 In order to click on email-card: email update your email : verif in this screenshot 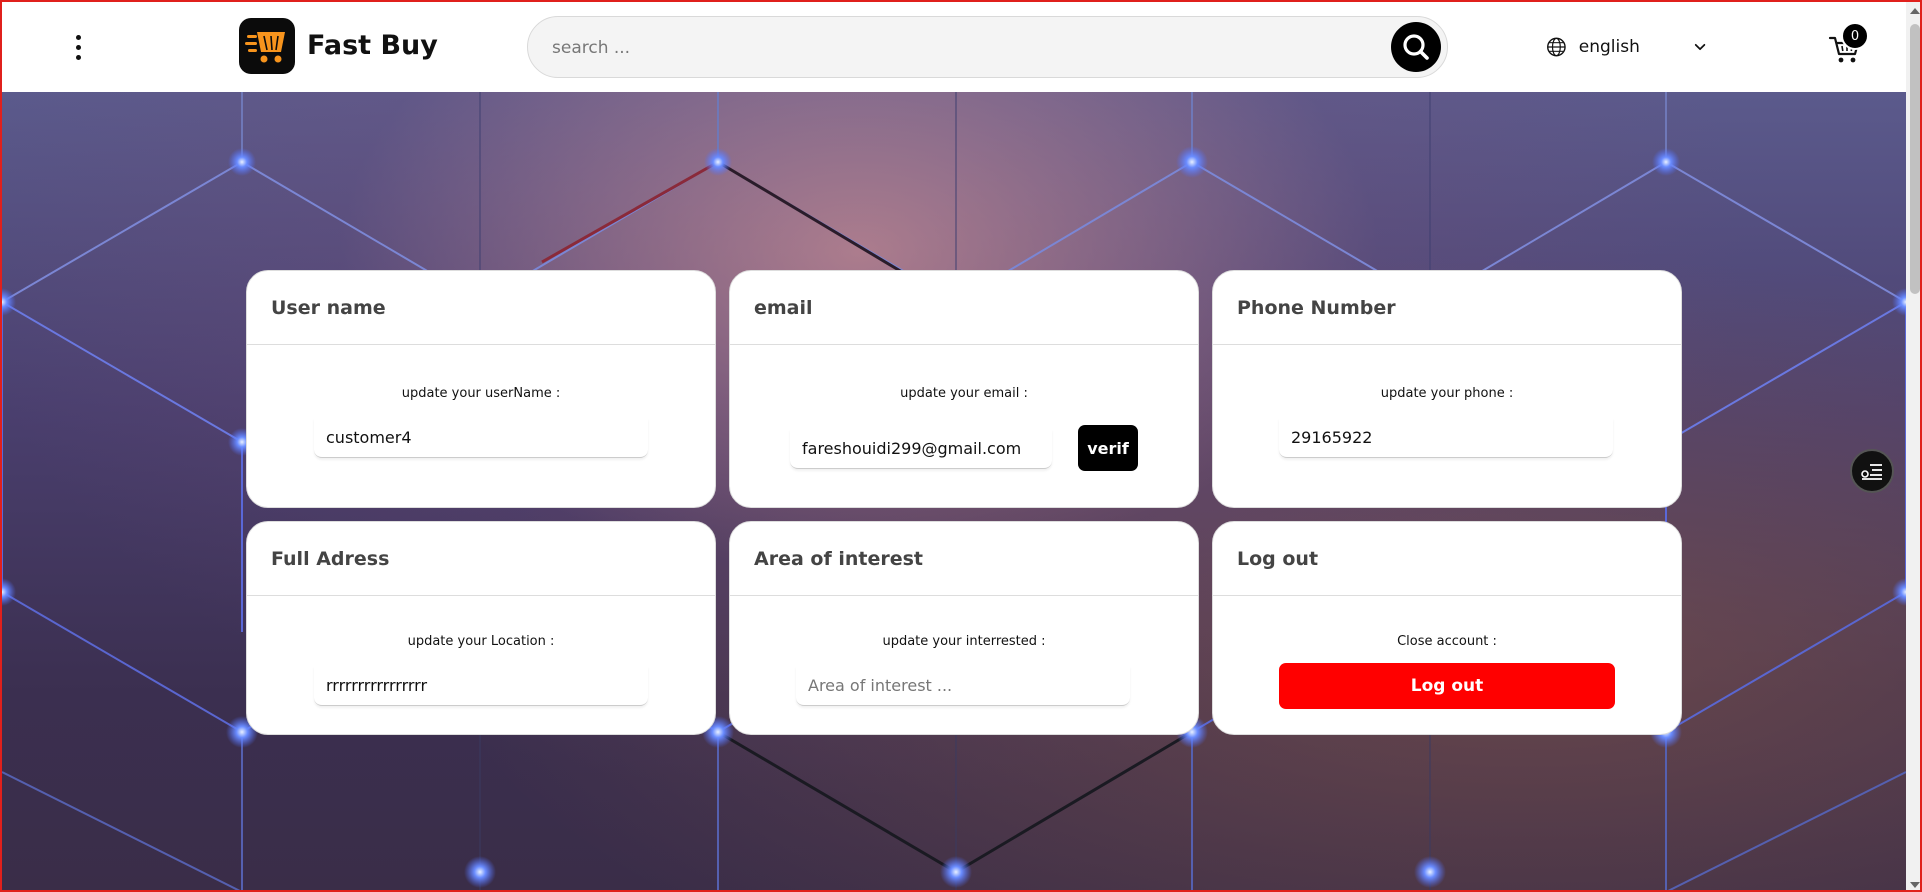, I will do `click(964, 389)`.